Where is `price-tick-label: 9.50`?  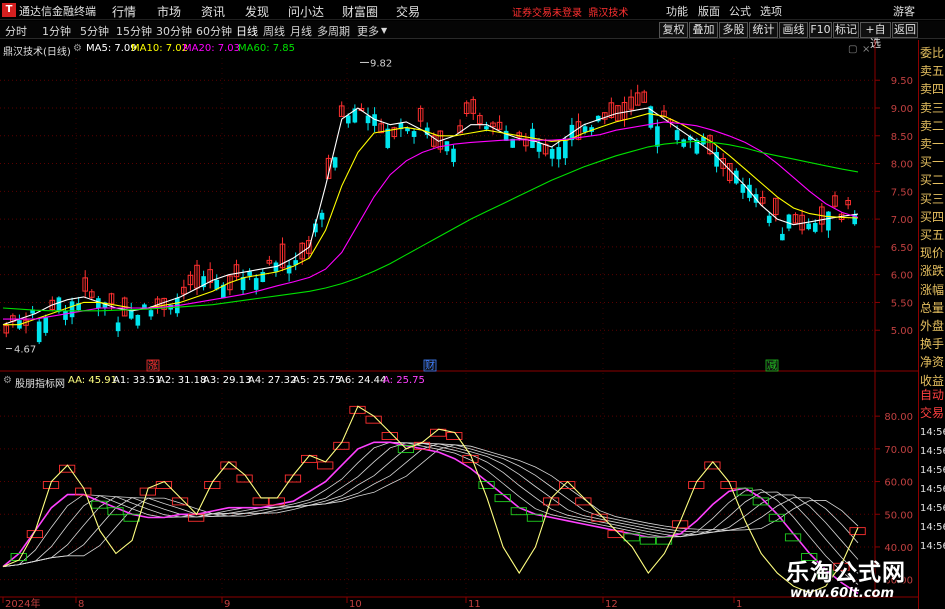 price-tick-label: 9.50 is located at coordinates (902, 81).